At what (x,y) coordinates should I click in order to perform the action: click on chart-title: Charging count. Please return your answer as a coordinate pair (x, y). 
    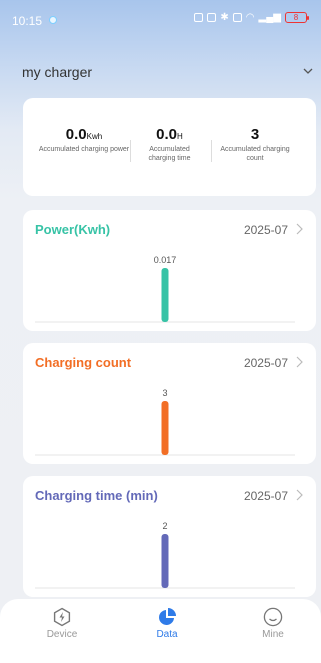
    Looking at the image, I should click on (83, 362).